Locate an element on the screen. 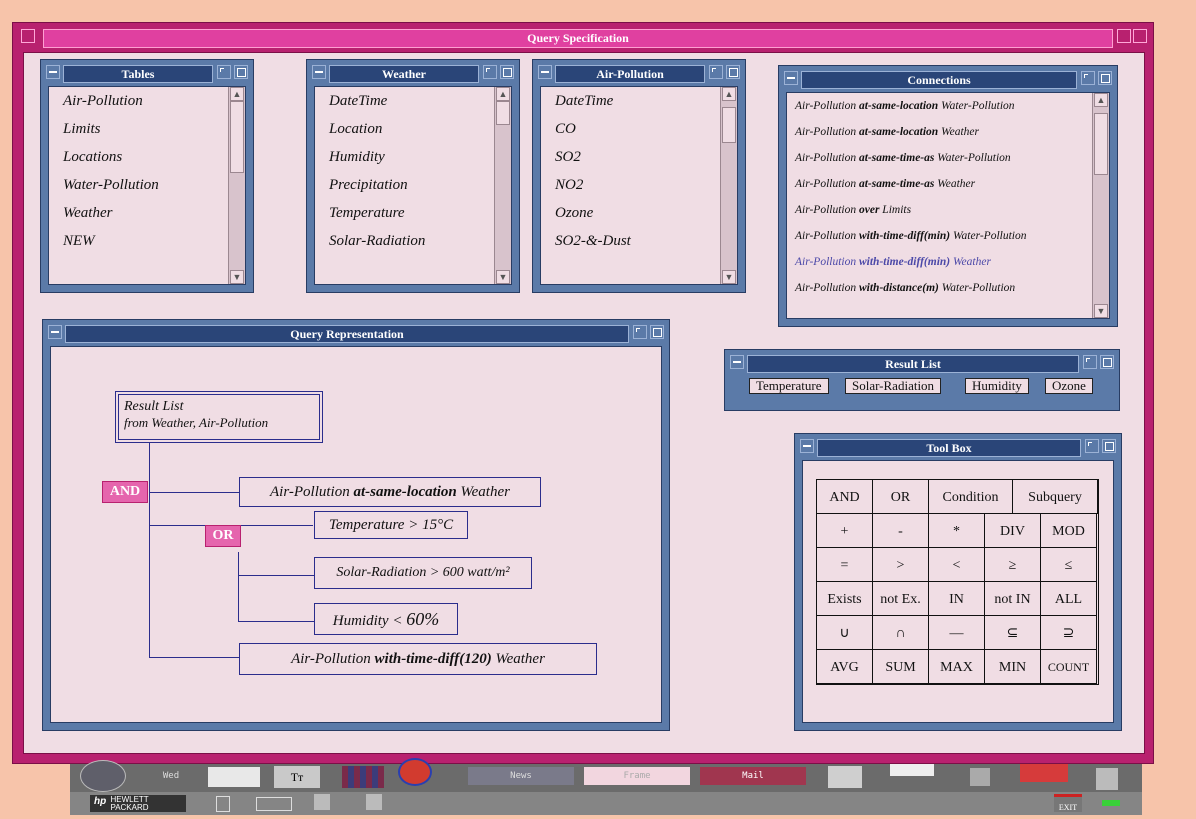 The height and width of the screenshot is (819, 1196). difference-button: — is located at coordinates (956, 632).